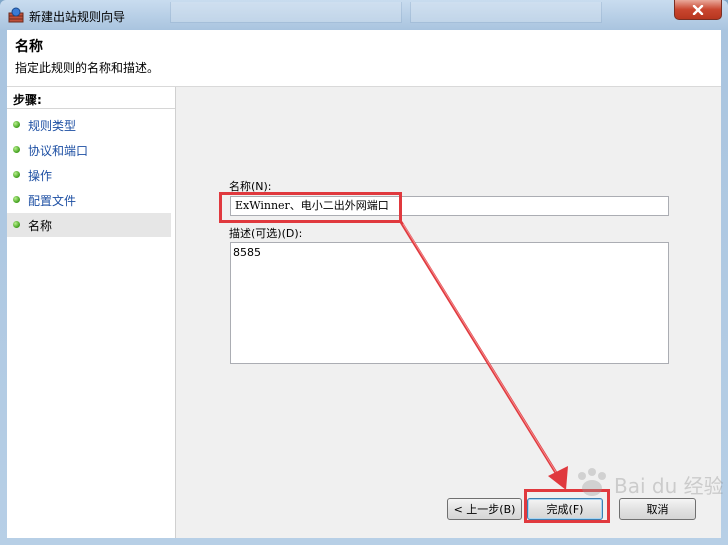 The image size is (728, 545). Describe the element at coordinates (40, 176) in the screenshot. I see `step-label: 操作` at that location.